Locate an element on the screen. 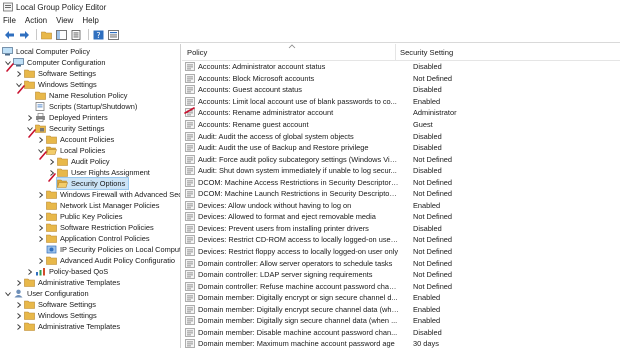 The width and height of the screenshot is (620, 348). menu-bar: File Action View Help is located at coordinates (310, 20).